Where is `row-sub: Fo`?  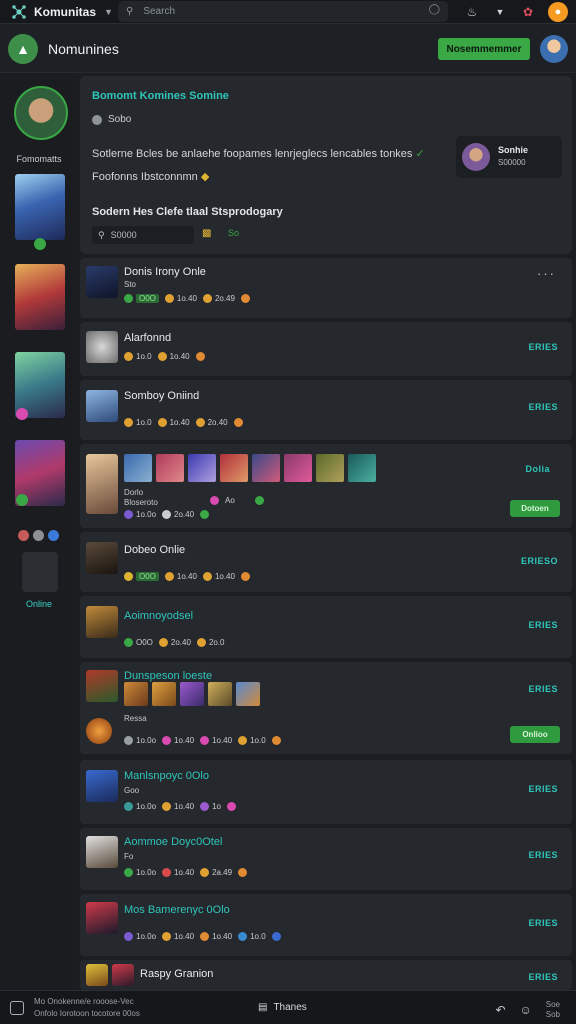 row-sub: Fo is located at coordinates (129, 856).